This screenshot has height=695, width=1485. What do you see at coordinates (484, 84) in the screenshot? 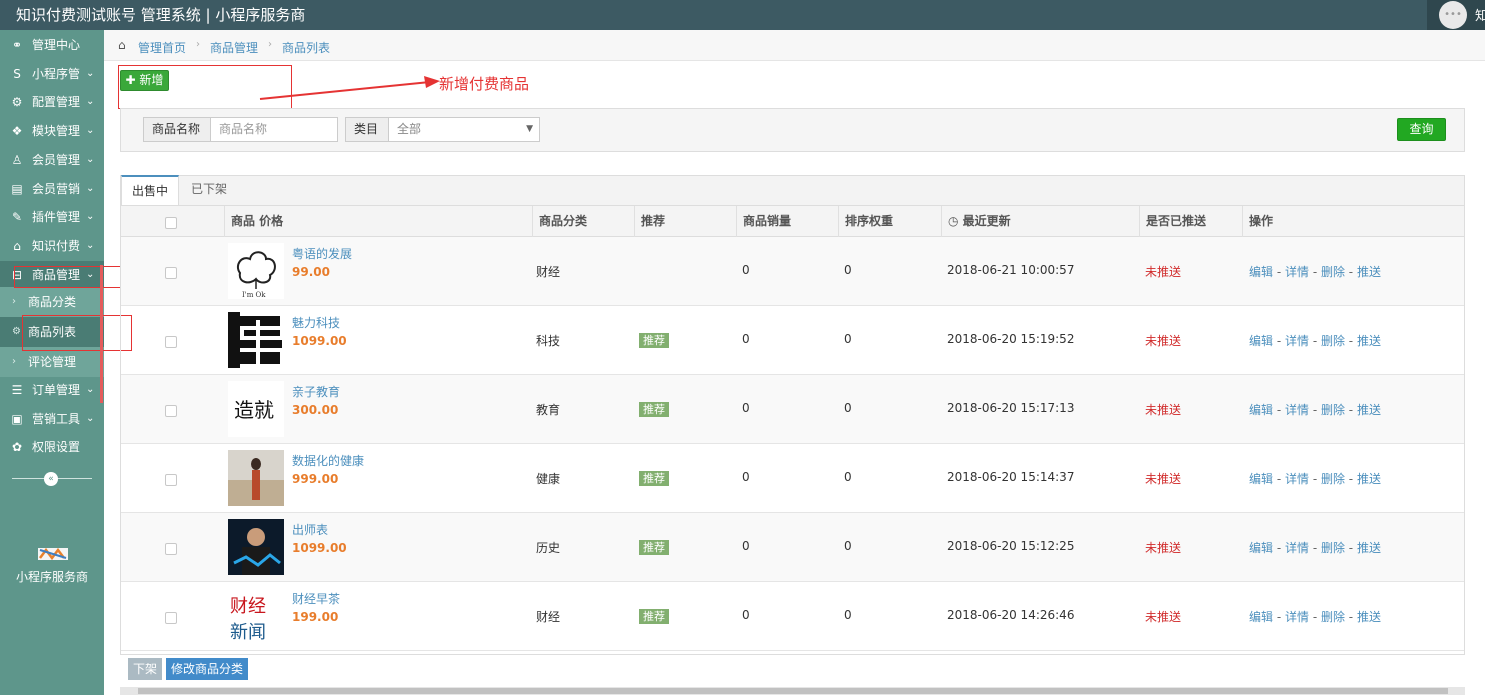
I see `annotation-text: 新增付费商品` at bounding box center [484, 84].